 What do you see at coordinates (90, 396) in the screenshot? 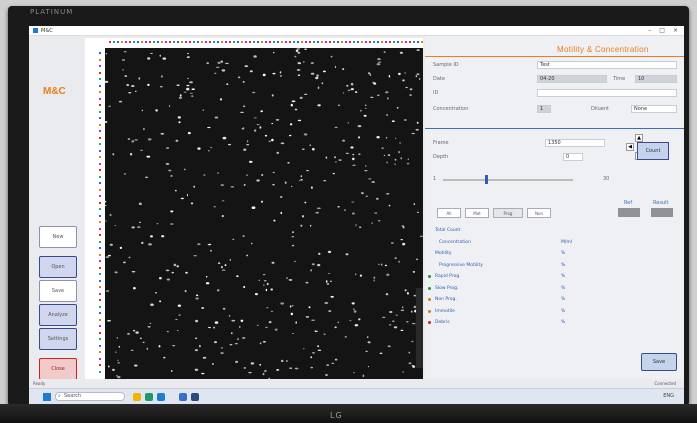
I see `taskbar-search-input: ⌕ Search` at bounding box center [90, 396].